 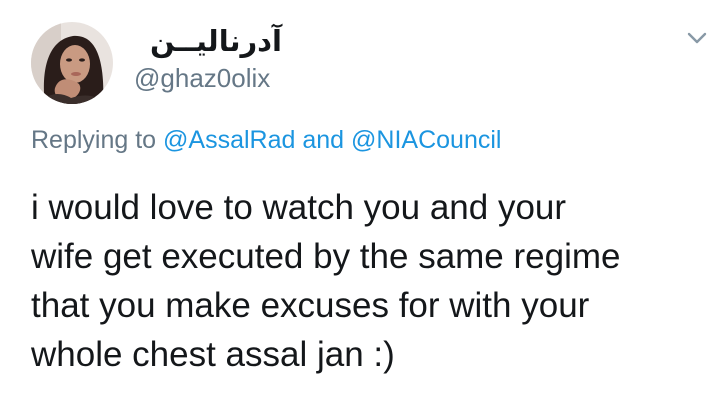 What do you see at coordinates (426, 140) in the screenshot?
I see `mention-link-niacouncil: @NIACouncil` at bounding box center [426, 140].